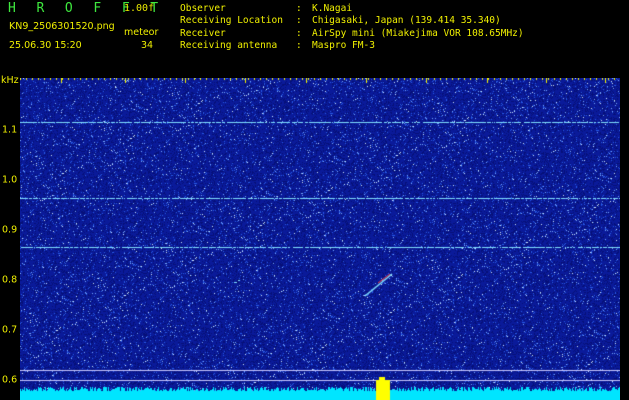 The height and width of the screenshot is (400, 629). Describe the element at coordinates (231, 21) in the screenshot. I see `info-key: Receiving Location` at that location.